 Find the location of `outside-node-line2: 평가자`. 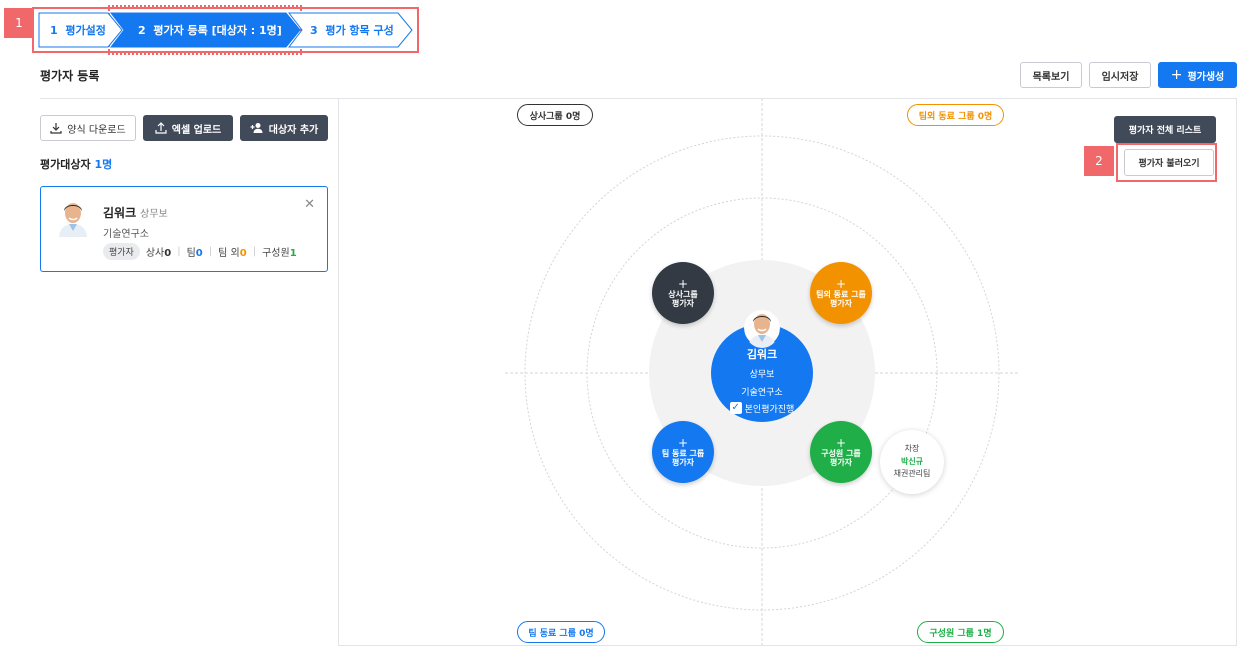

outside-node-line2: 평가자 is located at coordinates (841, 303).